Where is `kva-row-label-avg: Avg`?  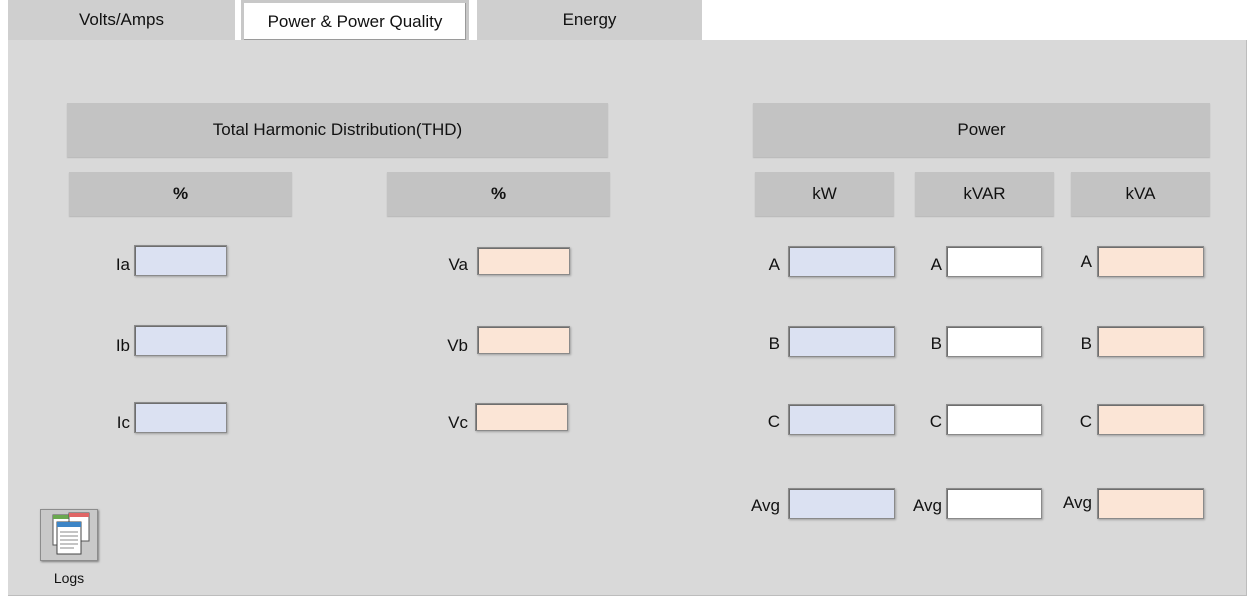 kva-row-label-avg: Avg is located at coordinates (1077, 502).